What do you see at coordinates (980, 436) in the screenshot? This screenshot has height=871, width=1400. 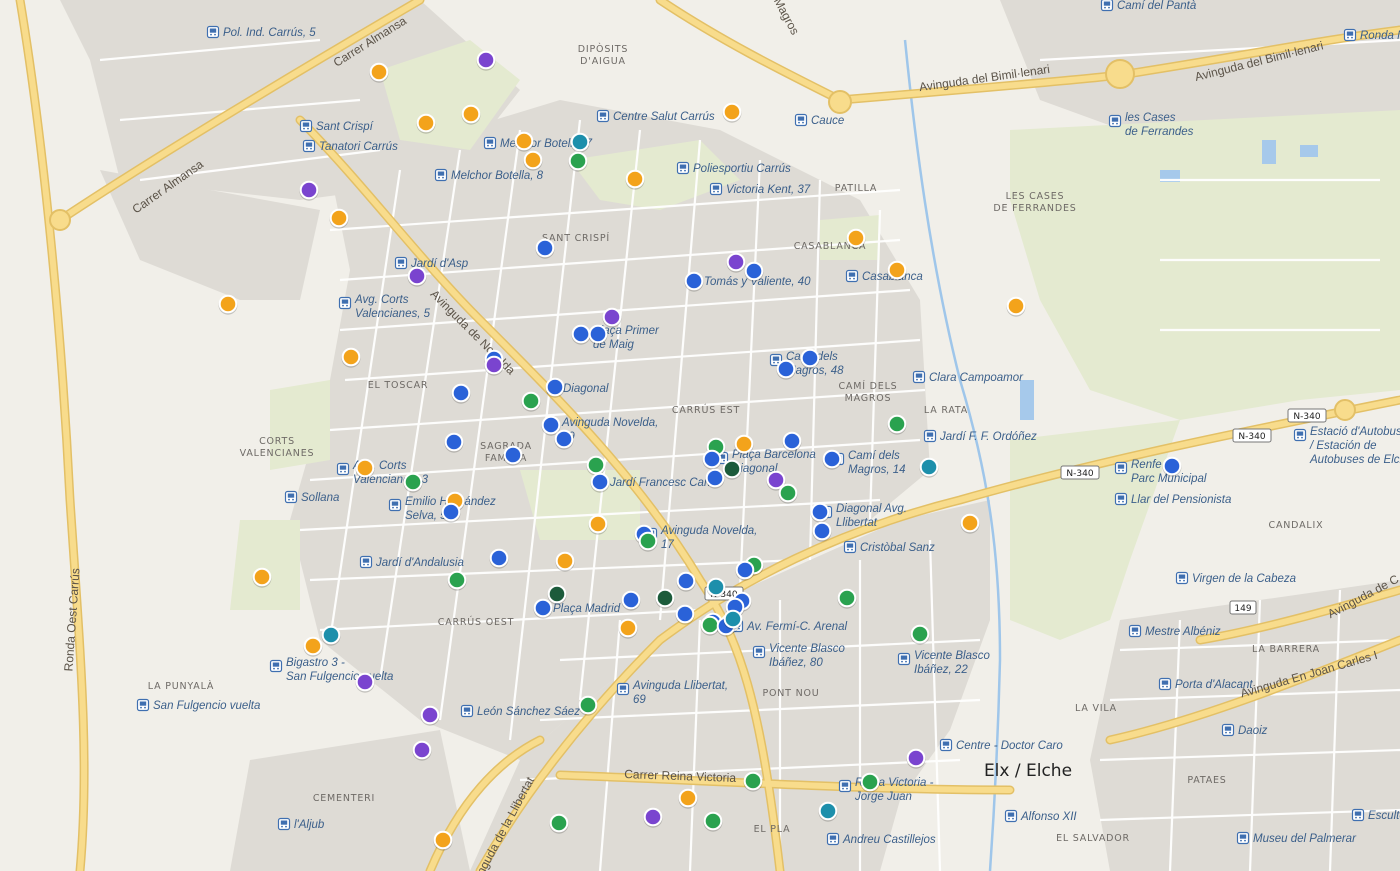 I see `bus-stop: Jardí F. F. Ordóñez` at bounding box center [980, 436].